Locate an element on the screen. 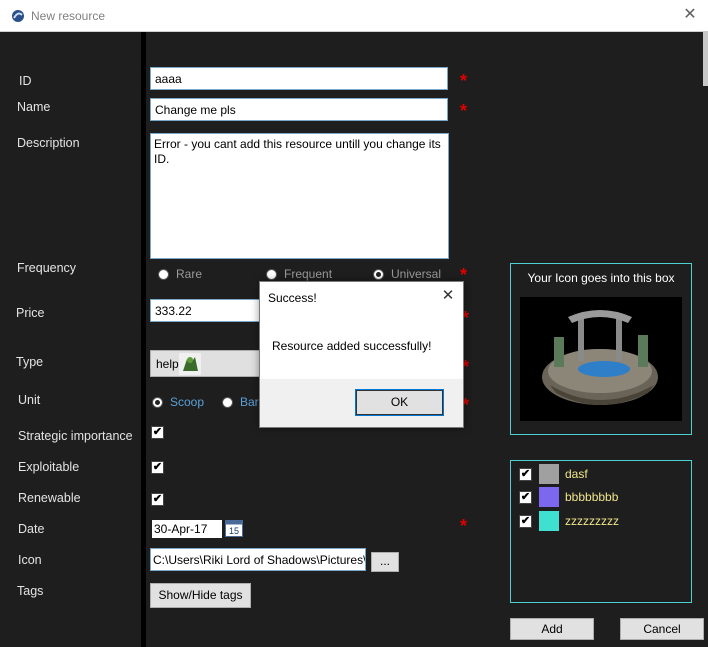 The image size is (708, 647). frequency-label: Frequency is located at coordinates (47, 268).